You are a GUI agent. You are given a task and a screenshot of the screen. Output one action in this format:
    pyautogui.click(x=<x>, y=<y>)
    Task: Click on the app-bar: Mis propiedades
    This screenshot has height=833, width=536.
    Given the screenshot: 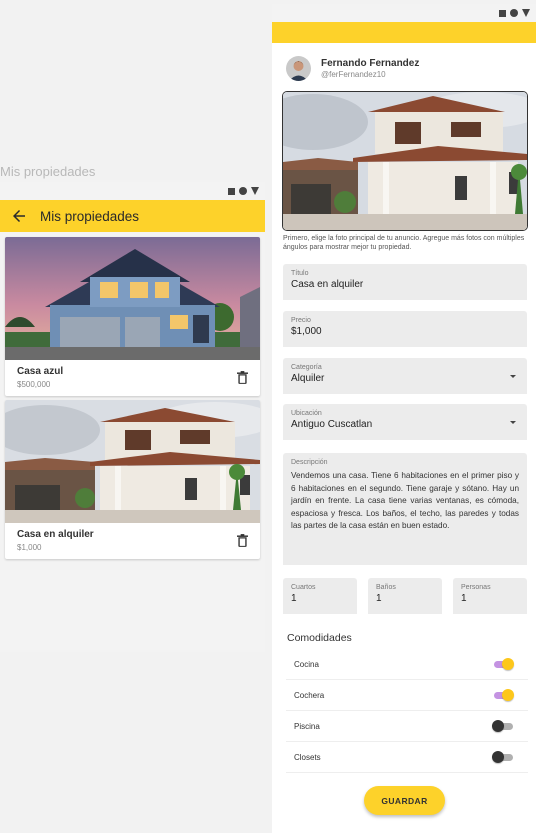 What is the action you would take?
    pyautogui.click(x=132, y=216)
    